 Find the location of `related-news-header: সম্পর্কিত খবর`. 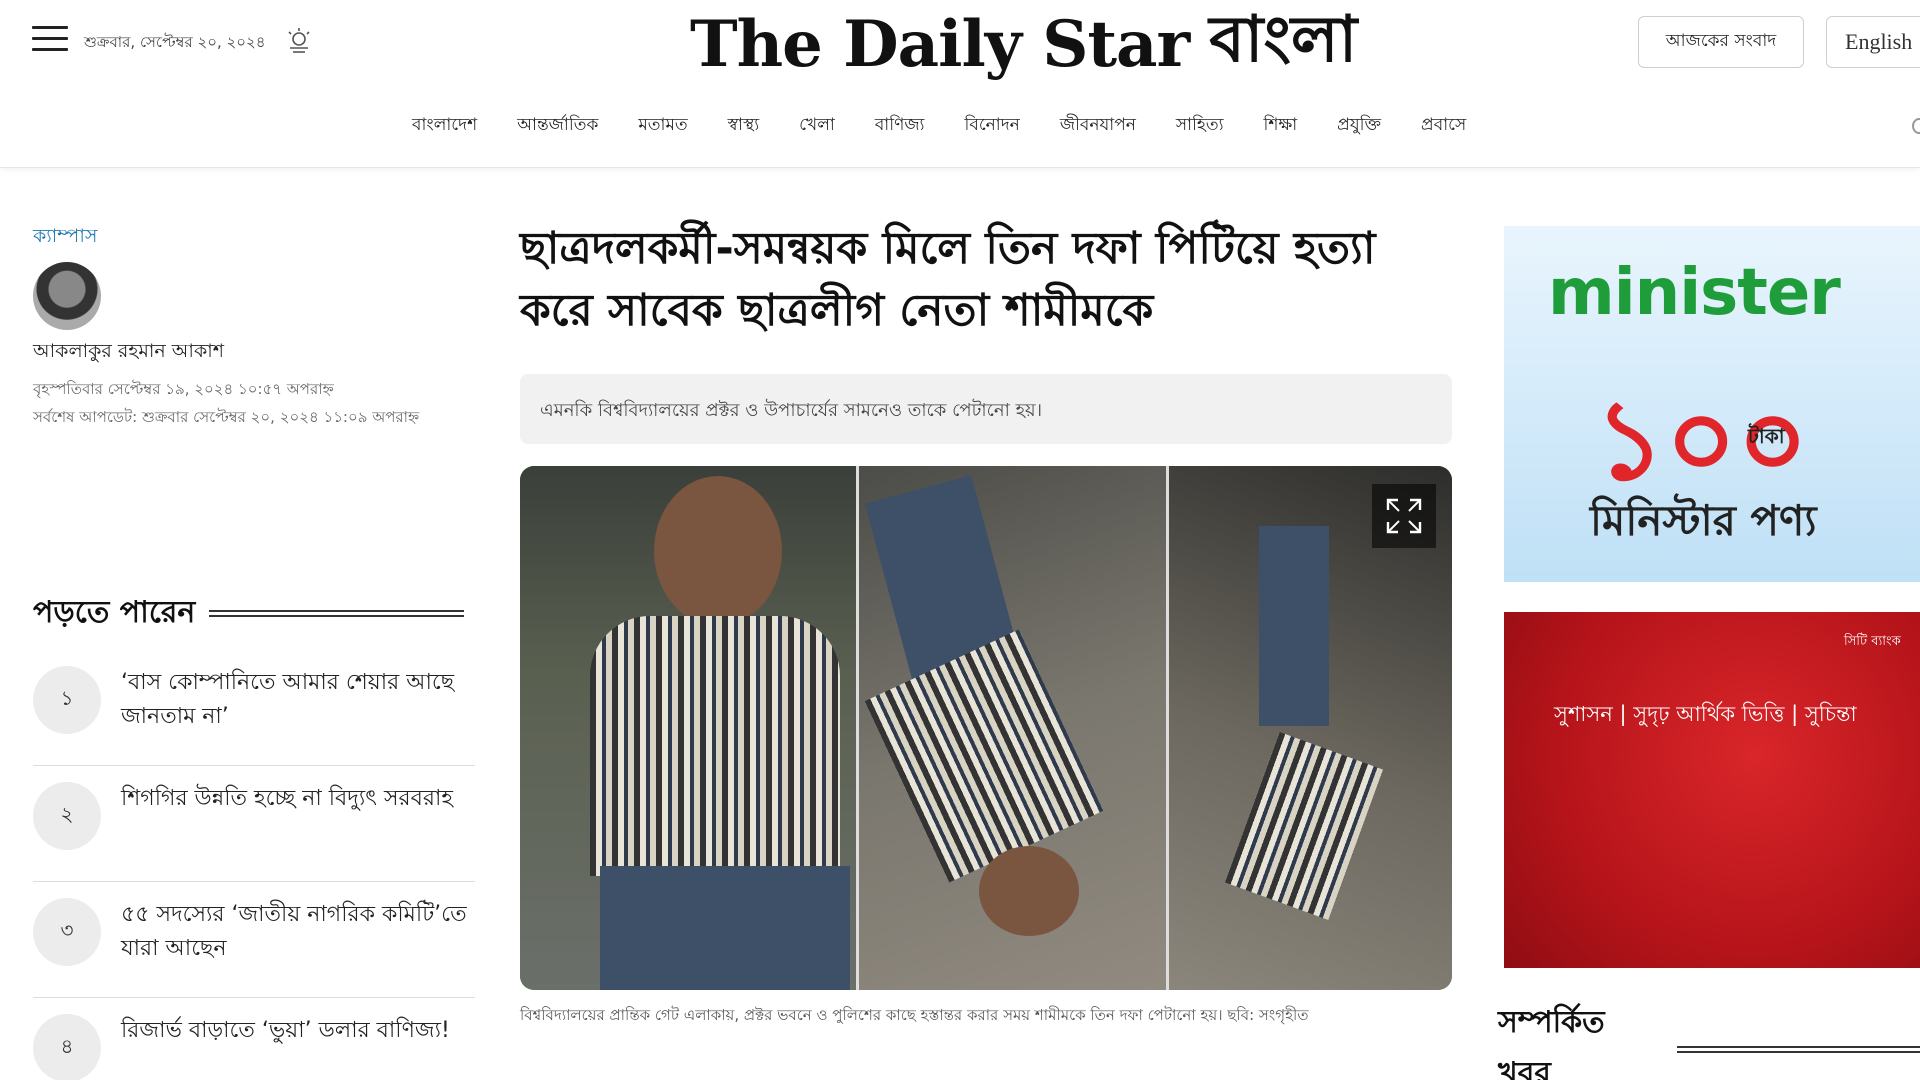

related-news-header: সম্পর্কিত খবর is located at coordinates (1709, 1039).